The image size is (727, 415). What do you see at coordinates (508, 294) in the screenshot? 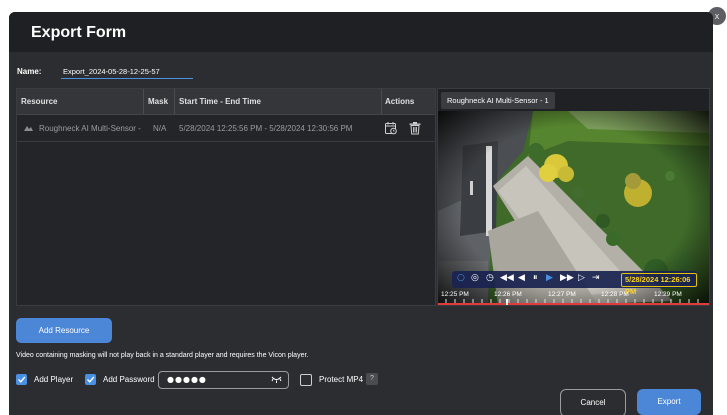
I see `timeline-label: 12:26 PM` at bounding box center [508, 294].